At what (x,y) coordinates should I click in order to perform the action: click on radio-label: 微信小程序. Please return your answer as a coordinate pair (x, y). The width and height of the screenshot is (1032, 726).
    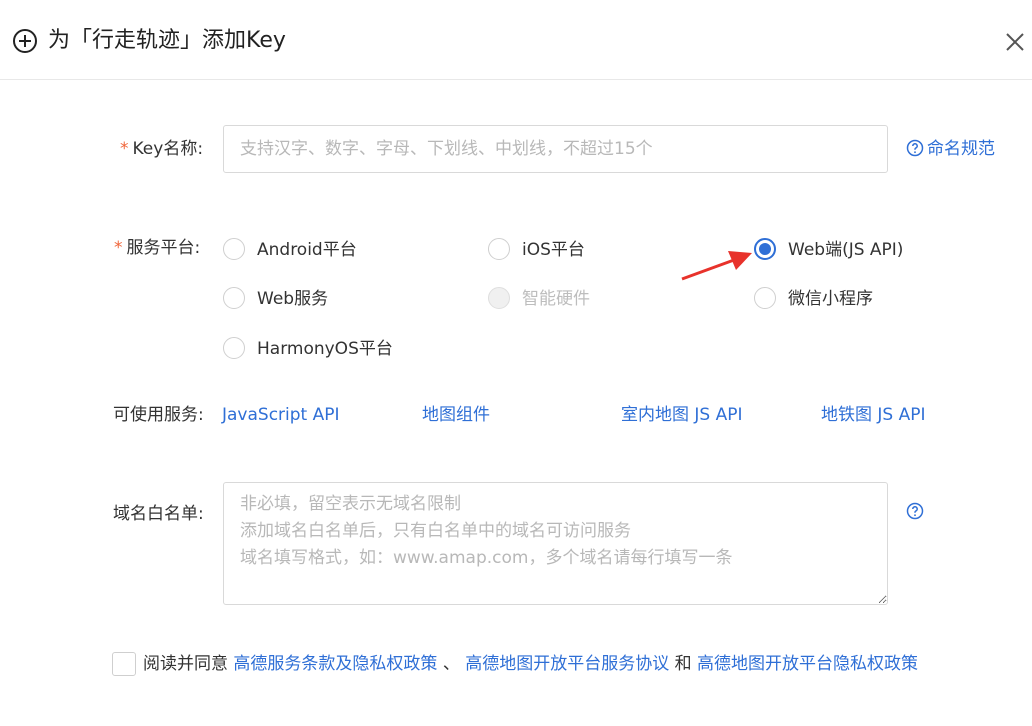
    Looking at the image, I should click on (830, 299).